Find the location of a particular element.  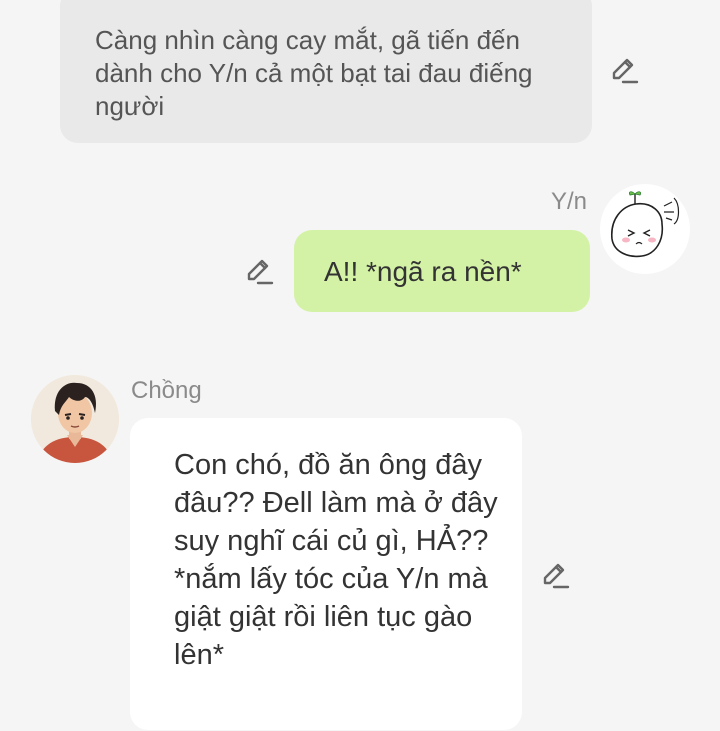

anime-character-avatar-icon is located at coordinates (75, 419).